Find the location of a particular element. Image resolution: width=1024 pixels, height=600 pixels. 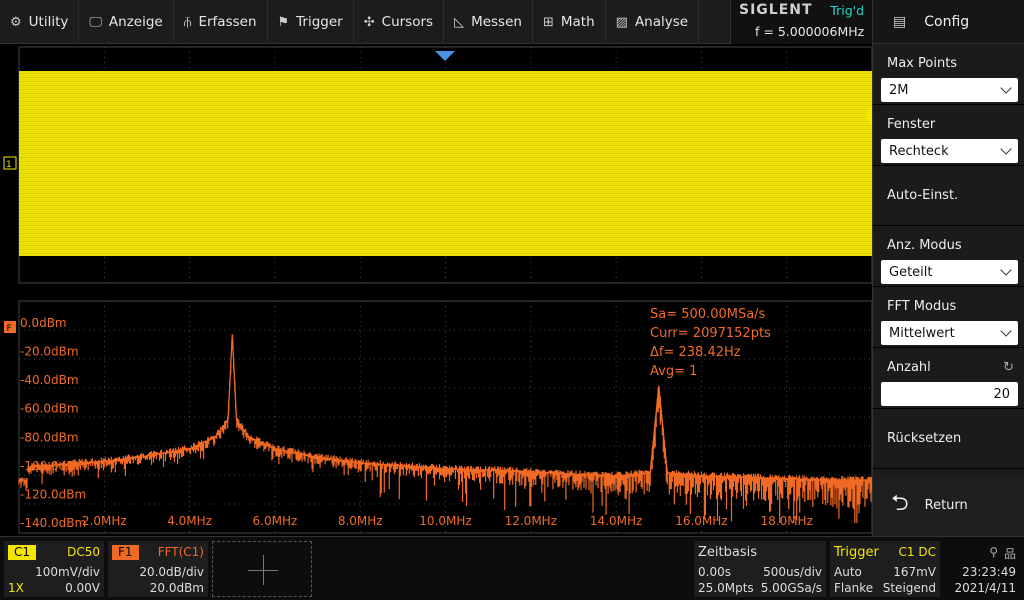

c1-info-box: C1 DC50 100mV/div 1X 0.00V is located at coordinates (54, 569).